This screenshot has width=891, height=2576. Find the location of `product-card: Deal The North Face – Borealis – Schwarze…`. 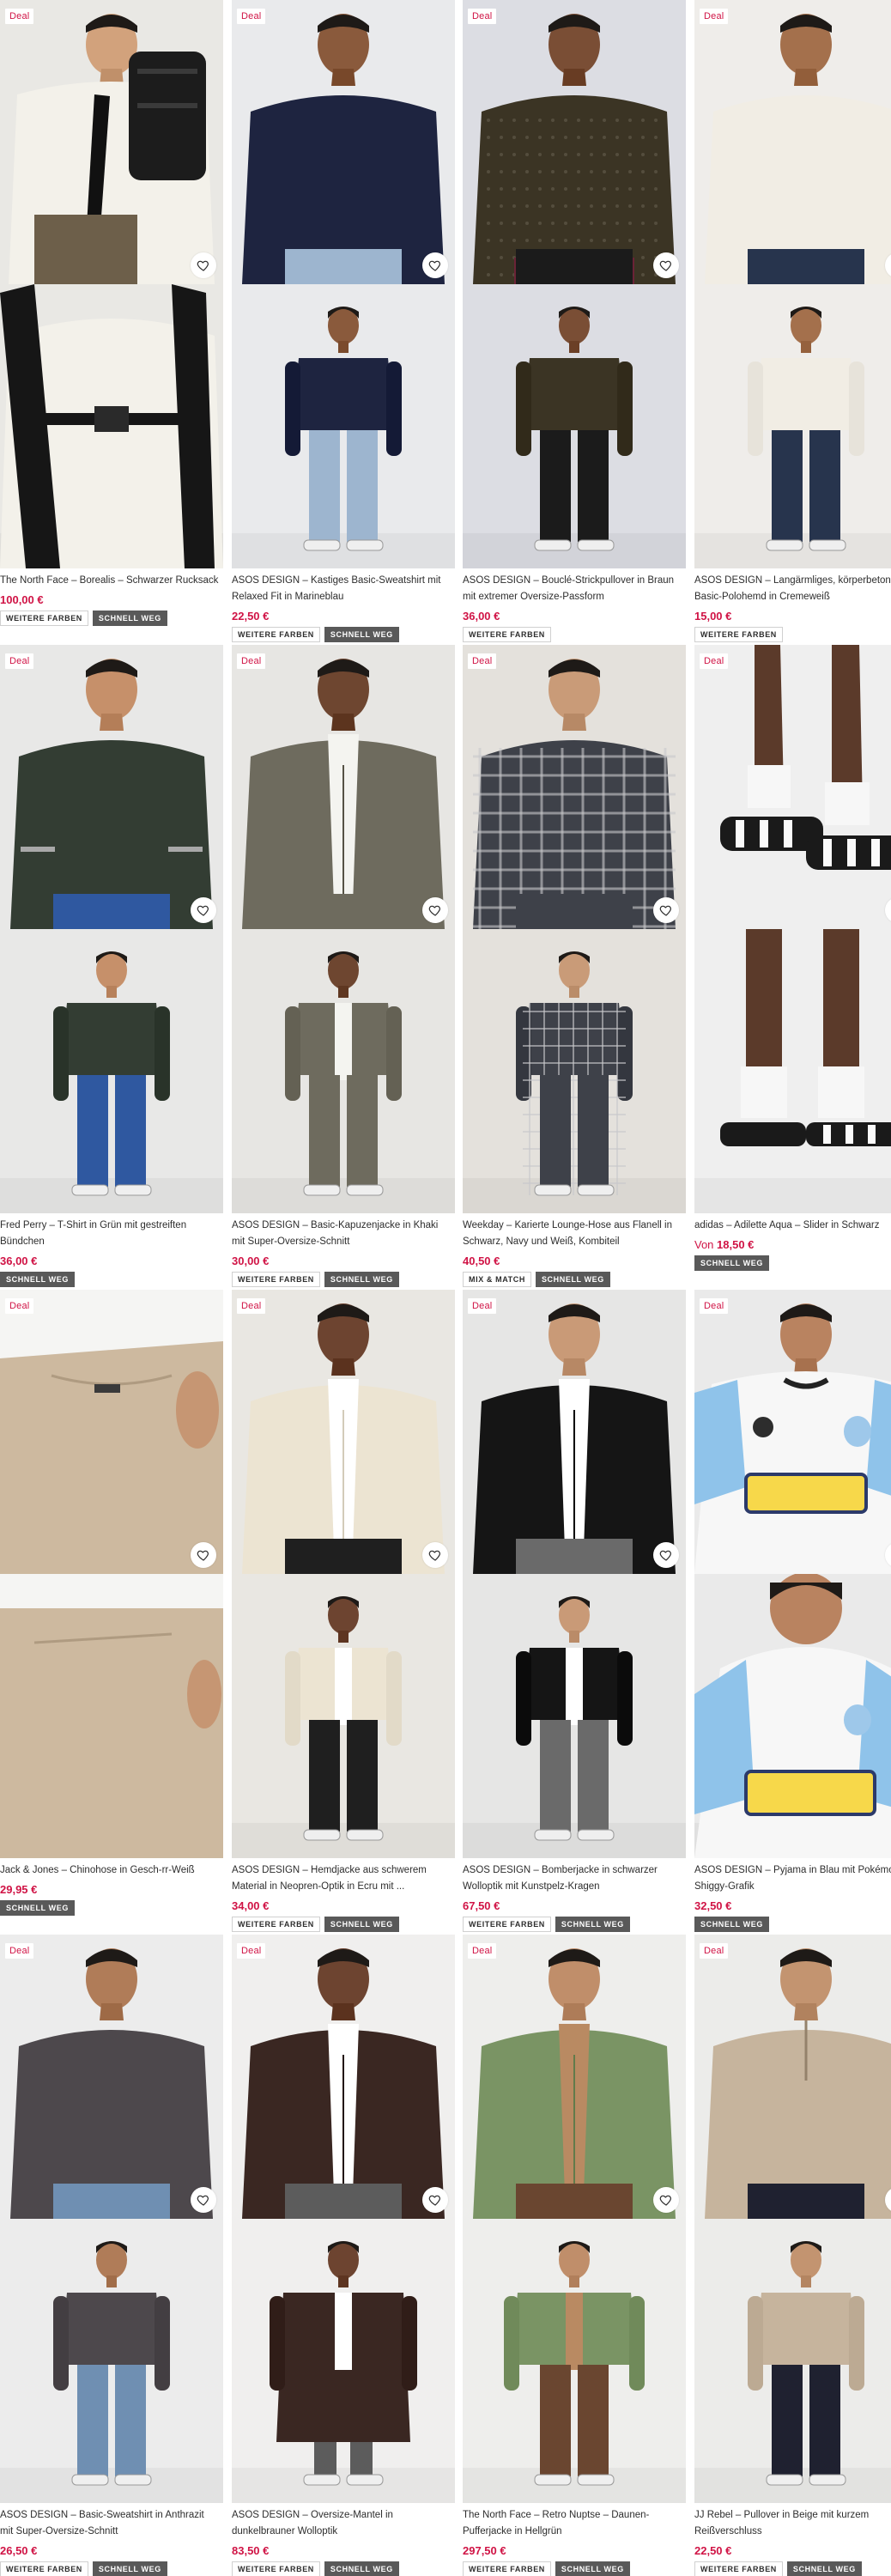

product-card: Deal The North Face – Borealis – Schwarze… is located at coordinates (111, 322).